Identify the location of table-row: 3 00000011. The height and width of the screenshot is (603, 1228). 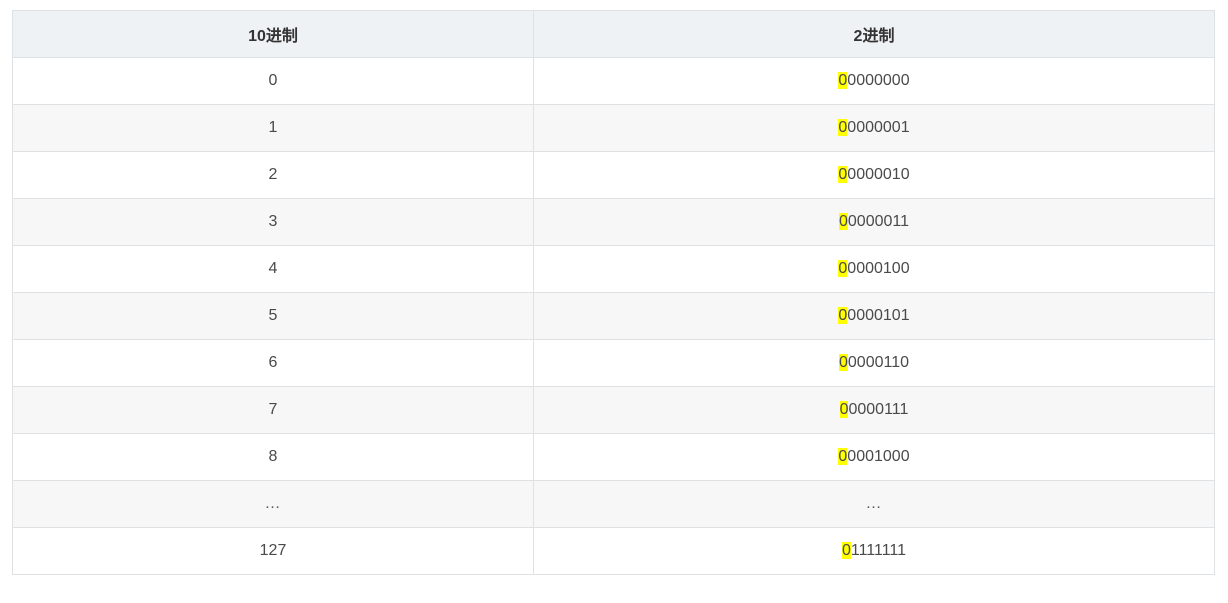
(613, 222).